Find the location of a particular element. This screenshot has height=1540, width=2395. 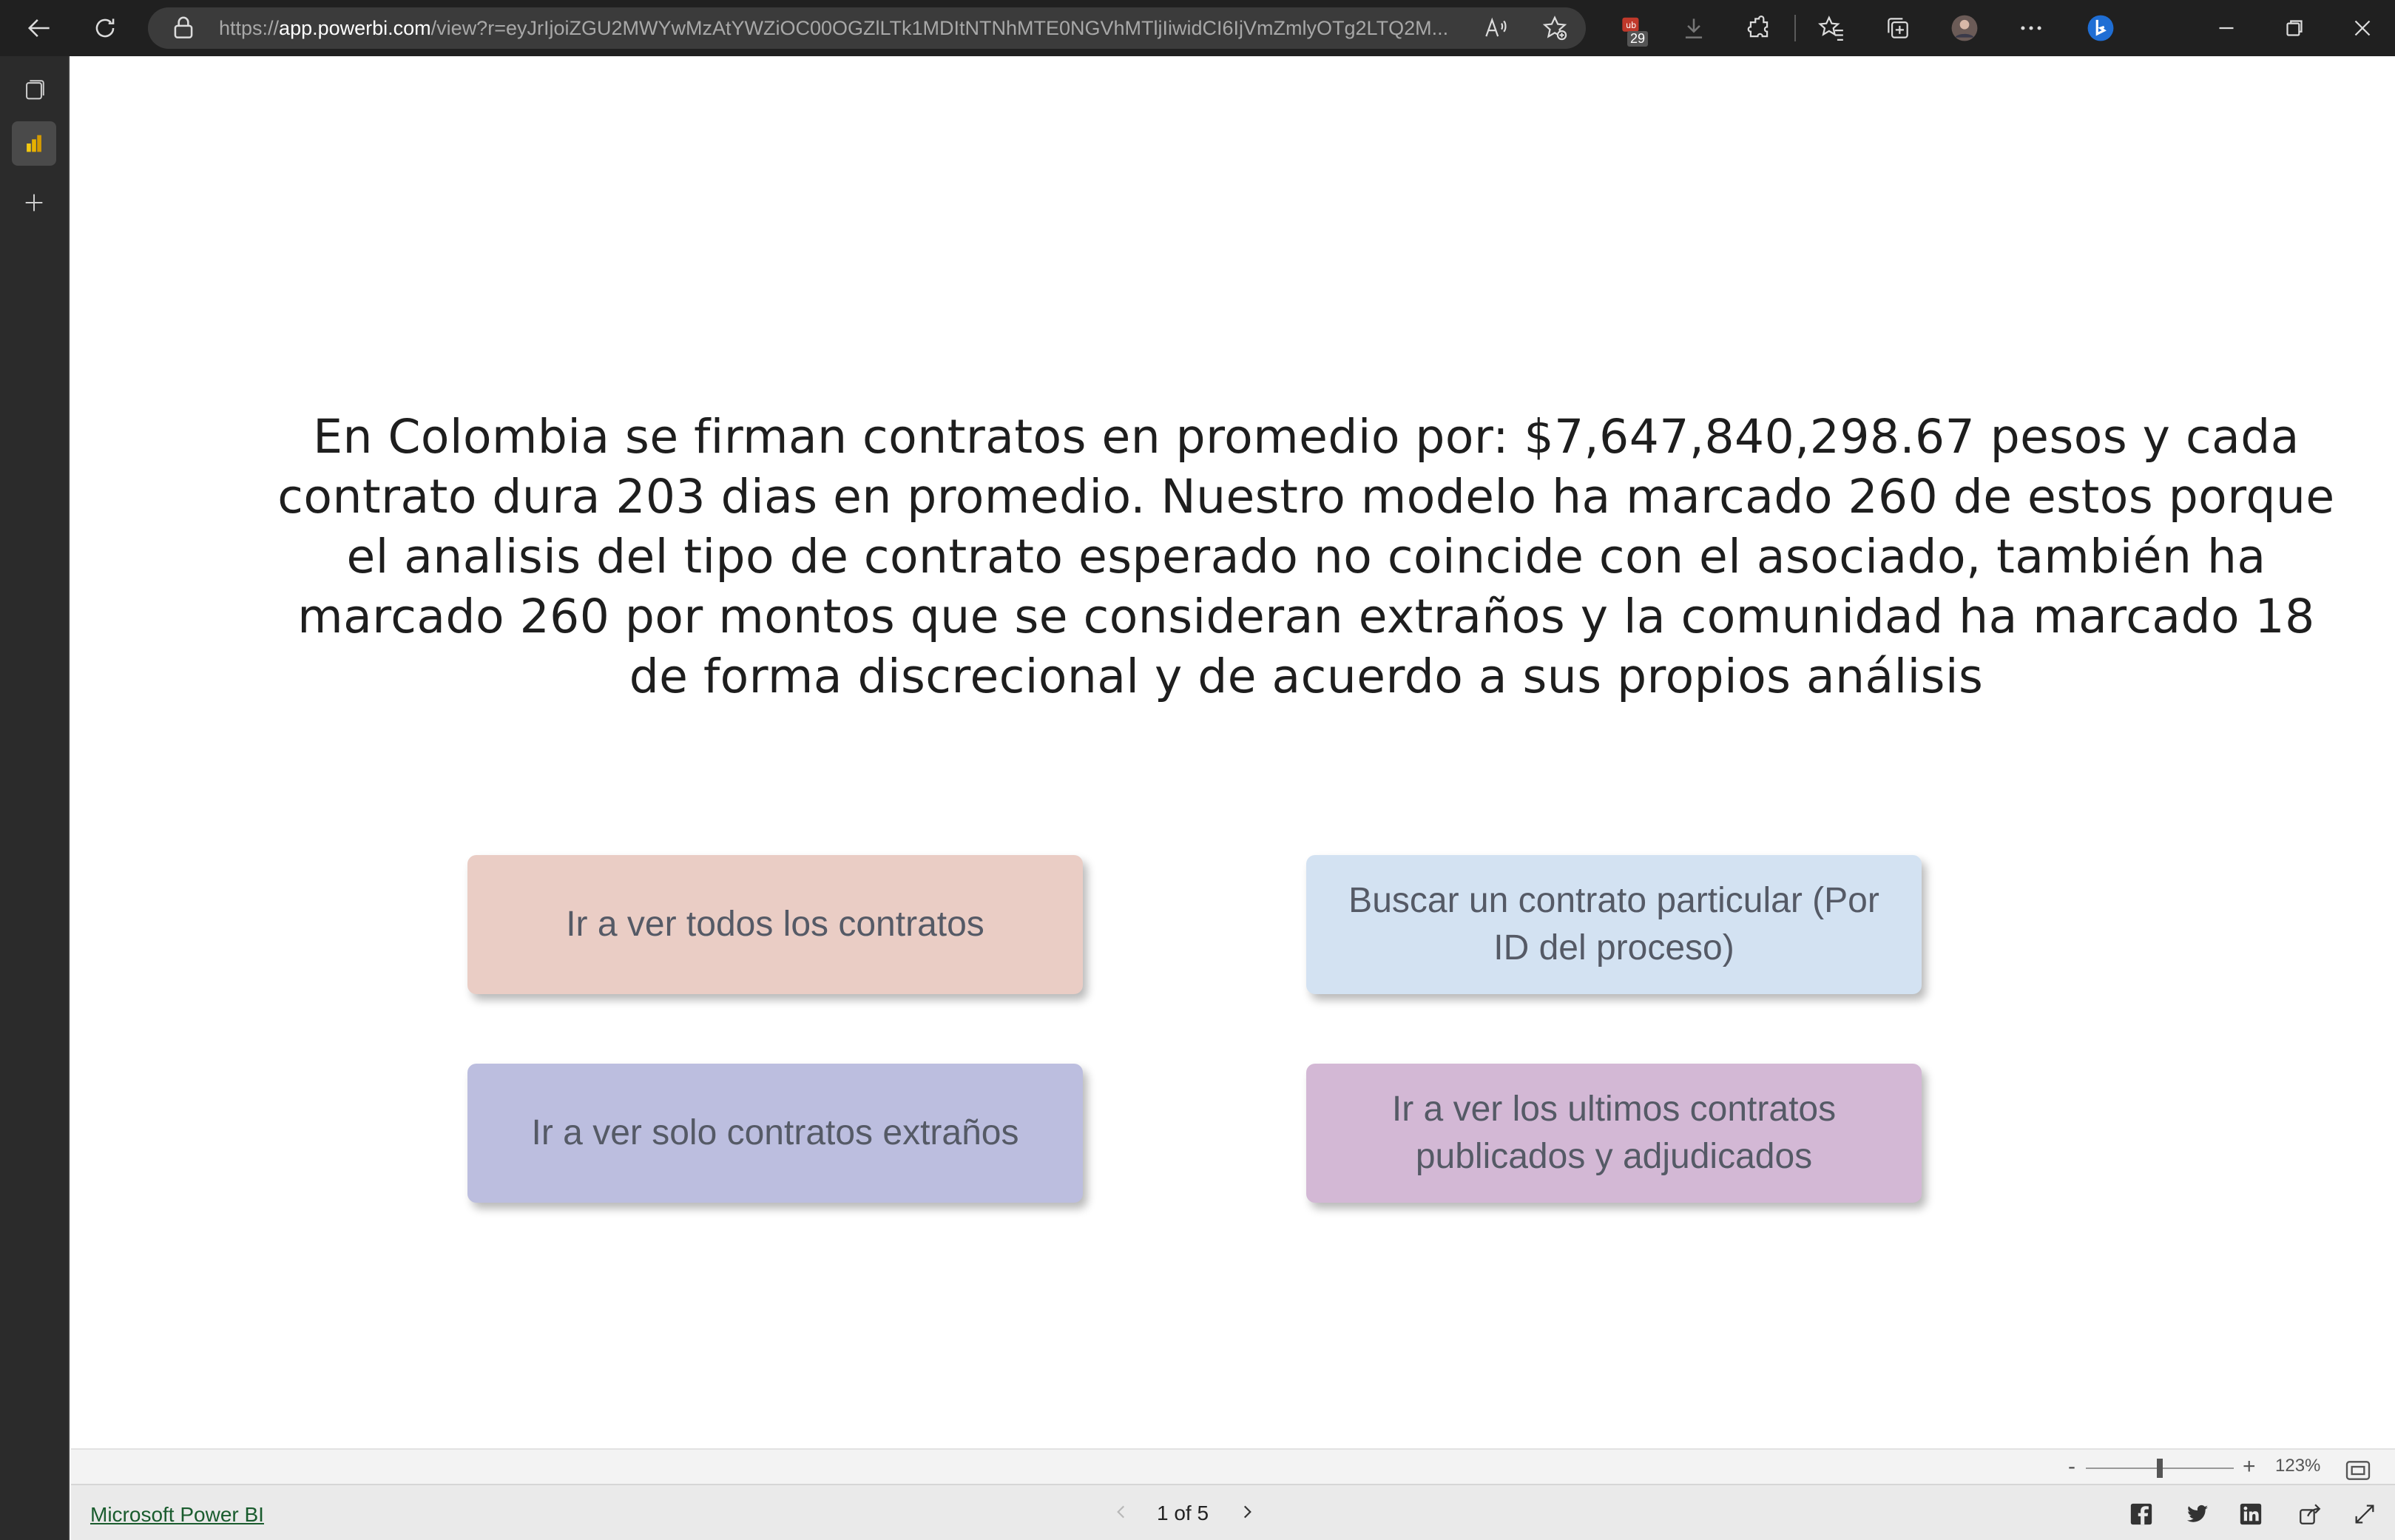

favorite-add-icon is located at coordinates (1555, 28).